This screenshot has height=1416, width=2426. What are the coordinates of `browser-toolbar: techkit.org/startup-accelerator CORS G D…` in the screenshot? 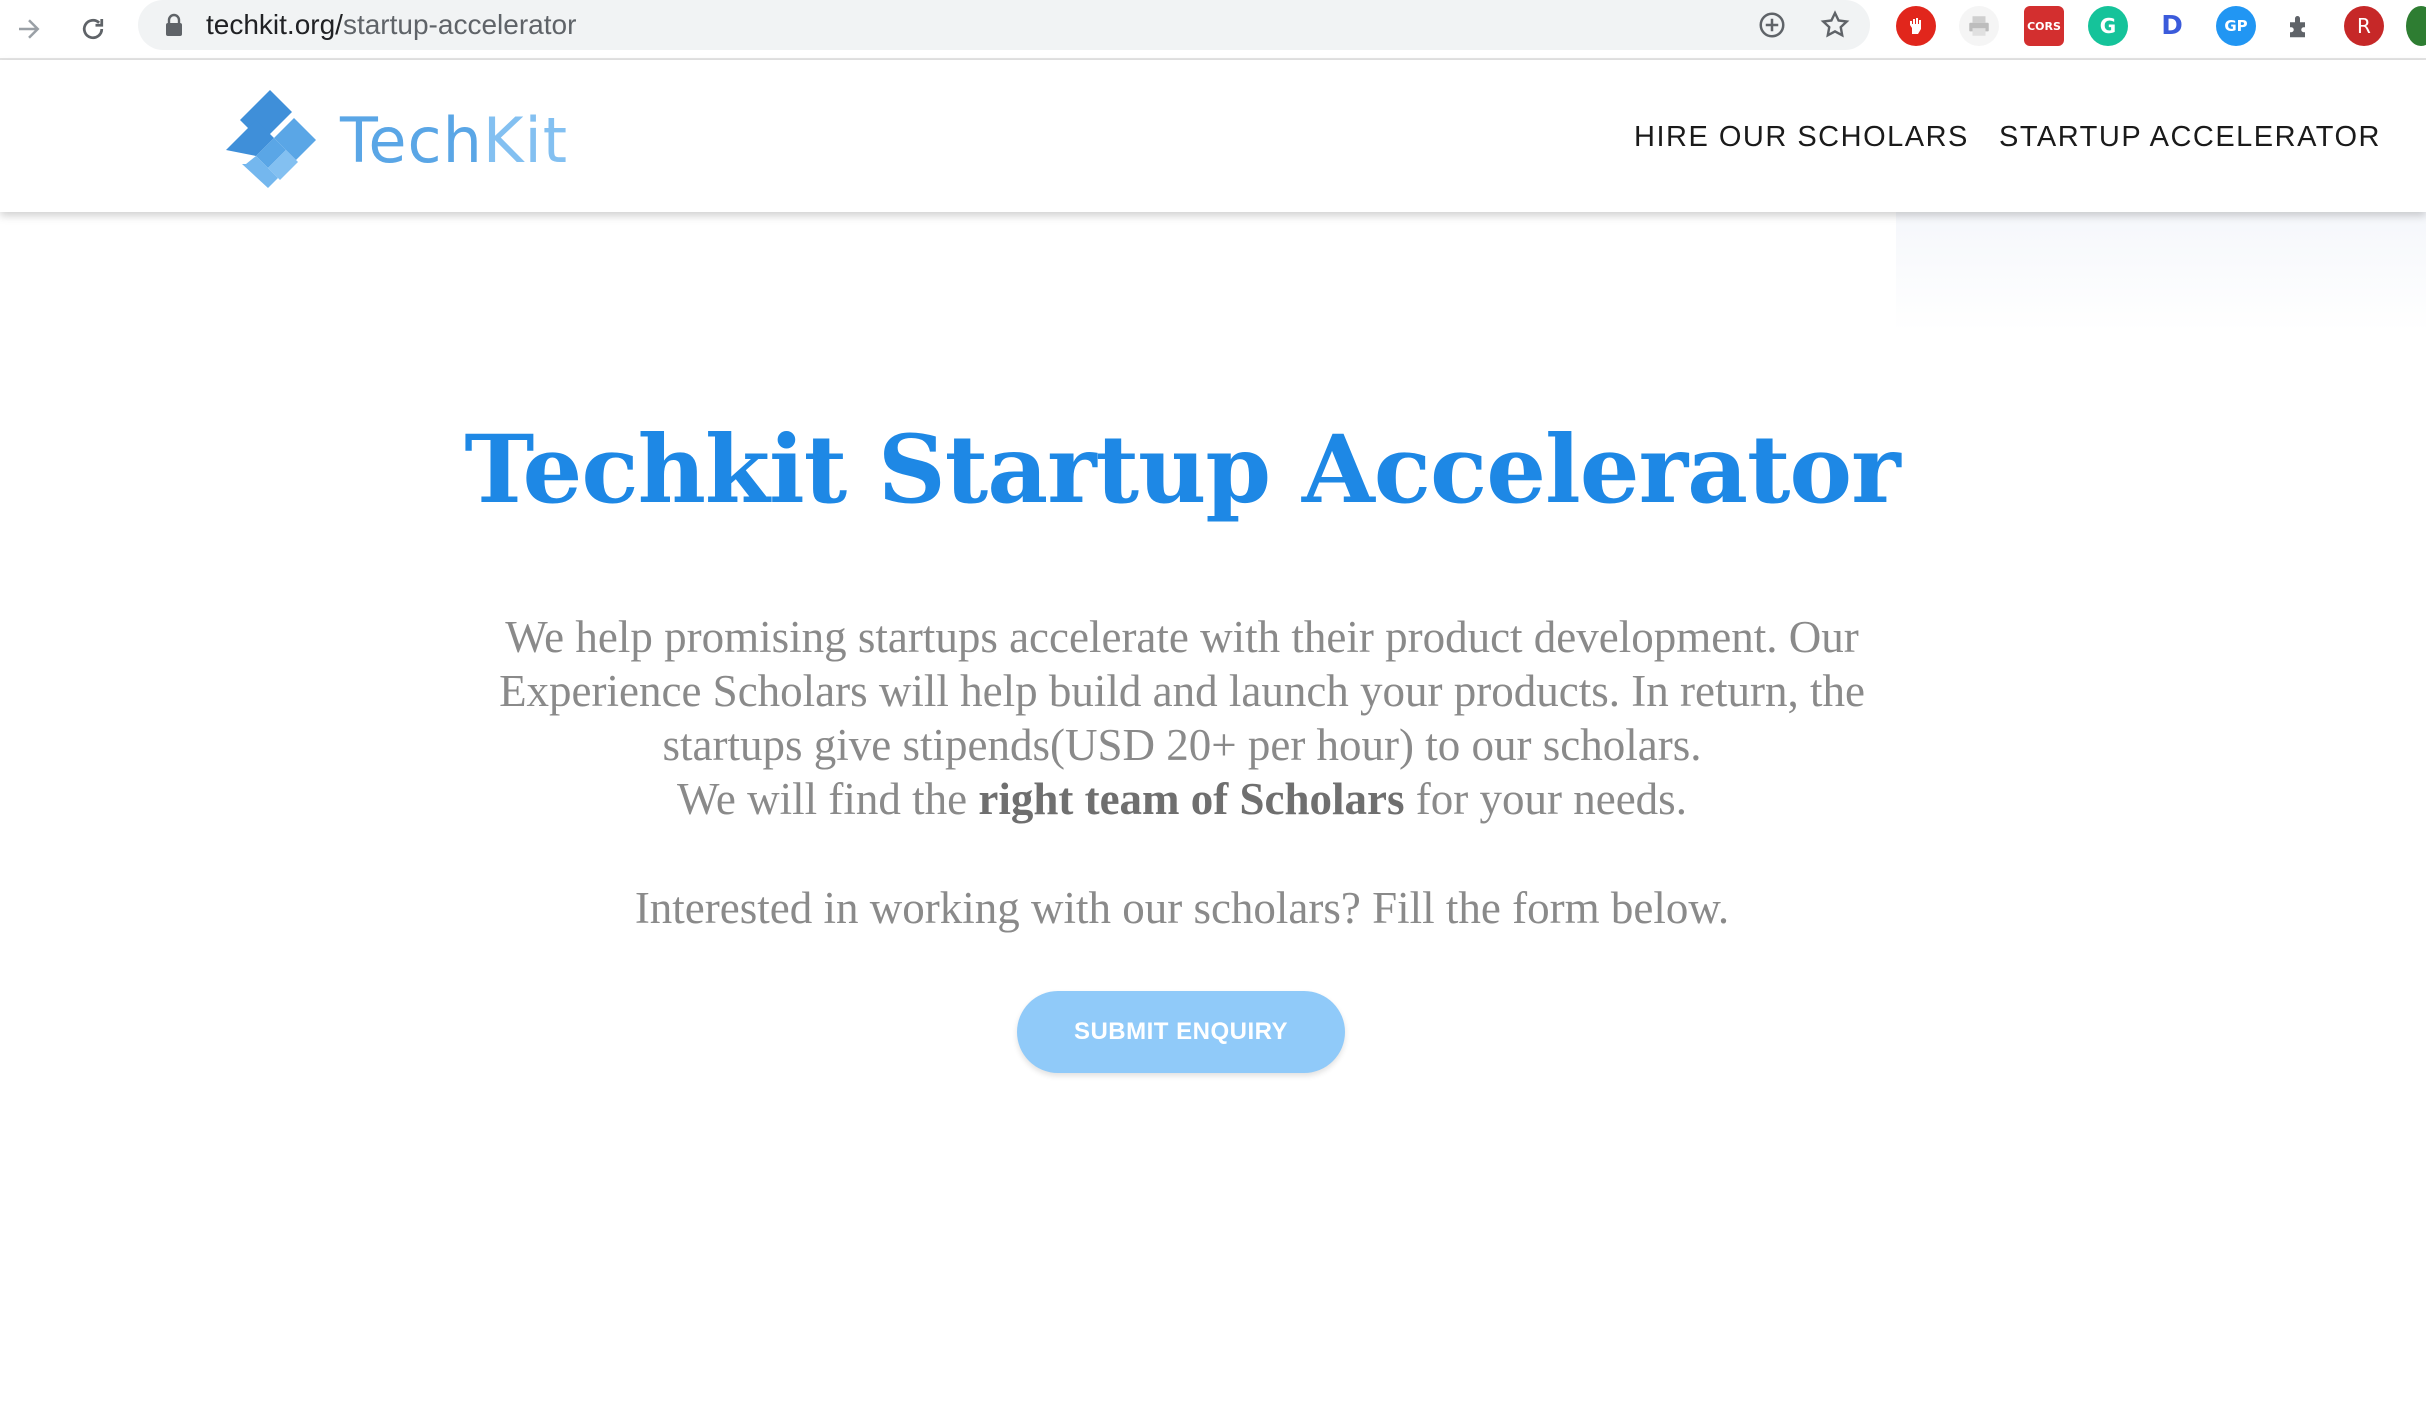 It's located at (1213, 30).